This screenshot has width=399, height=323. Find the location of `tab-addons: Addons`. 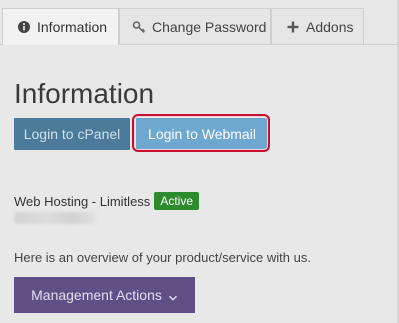

tab-addons: Addons is located at coordinates (317, 26).